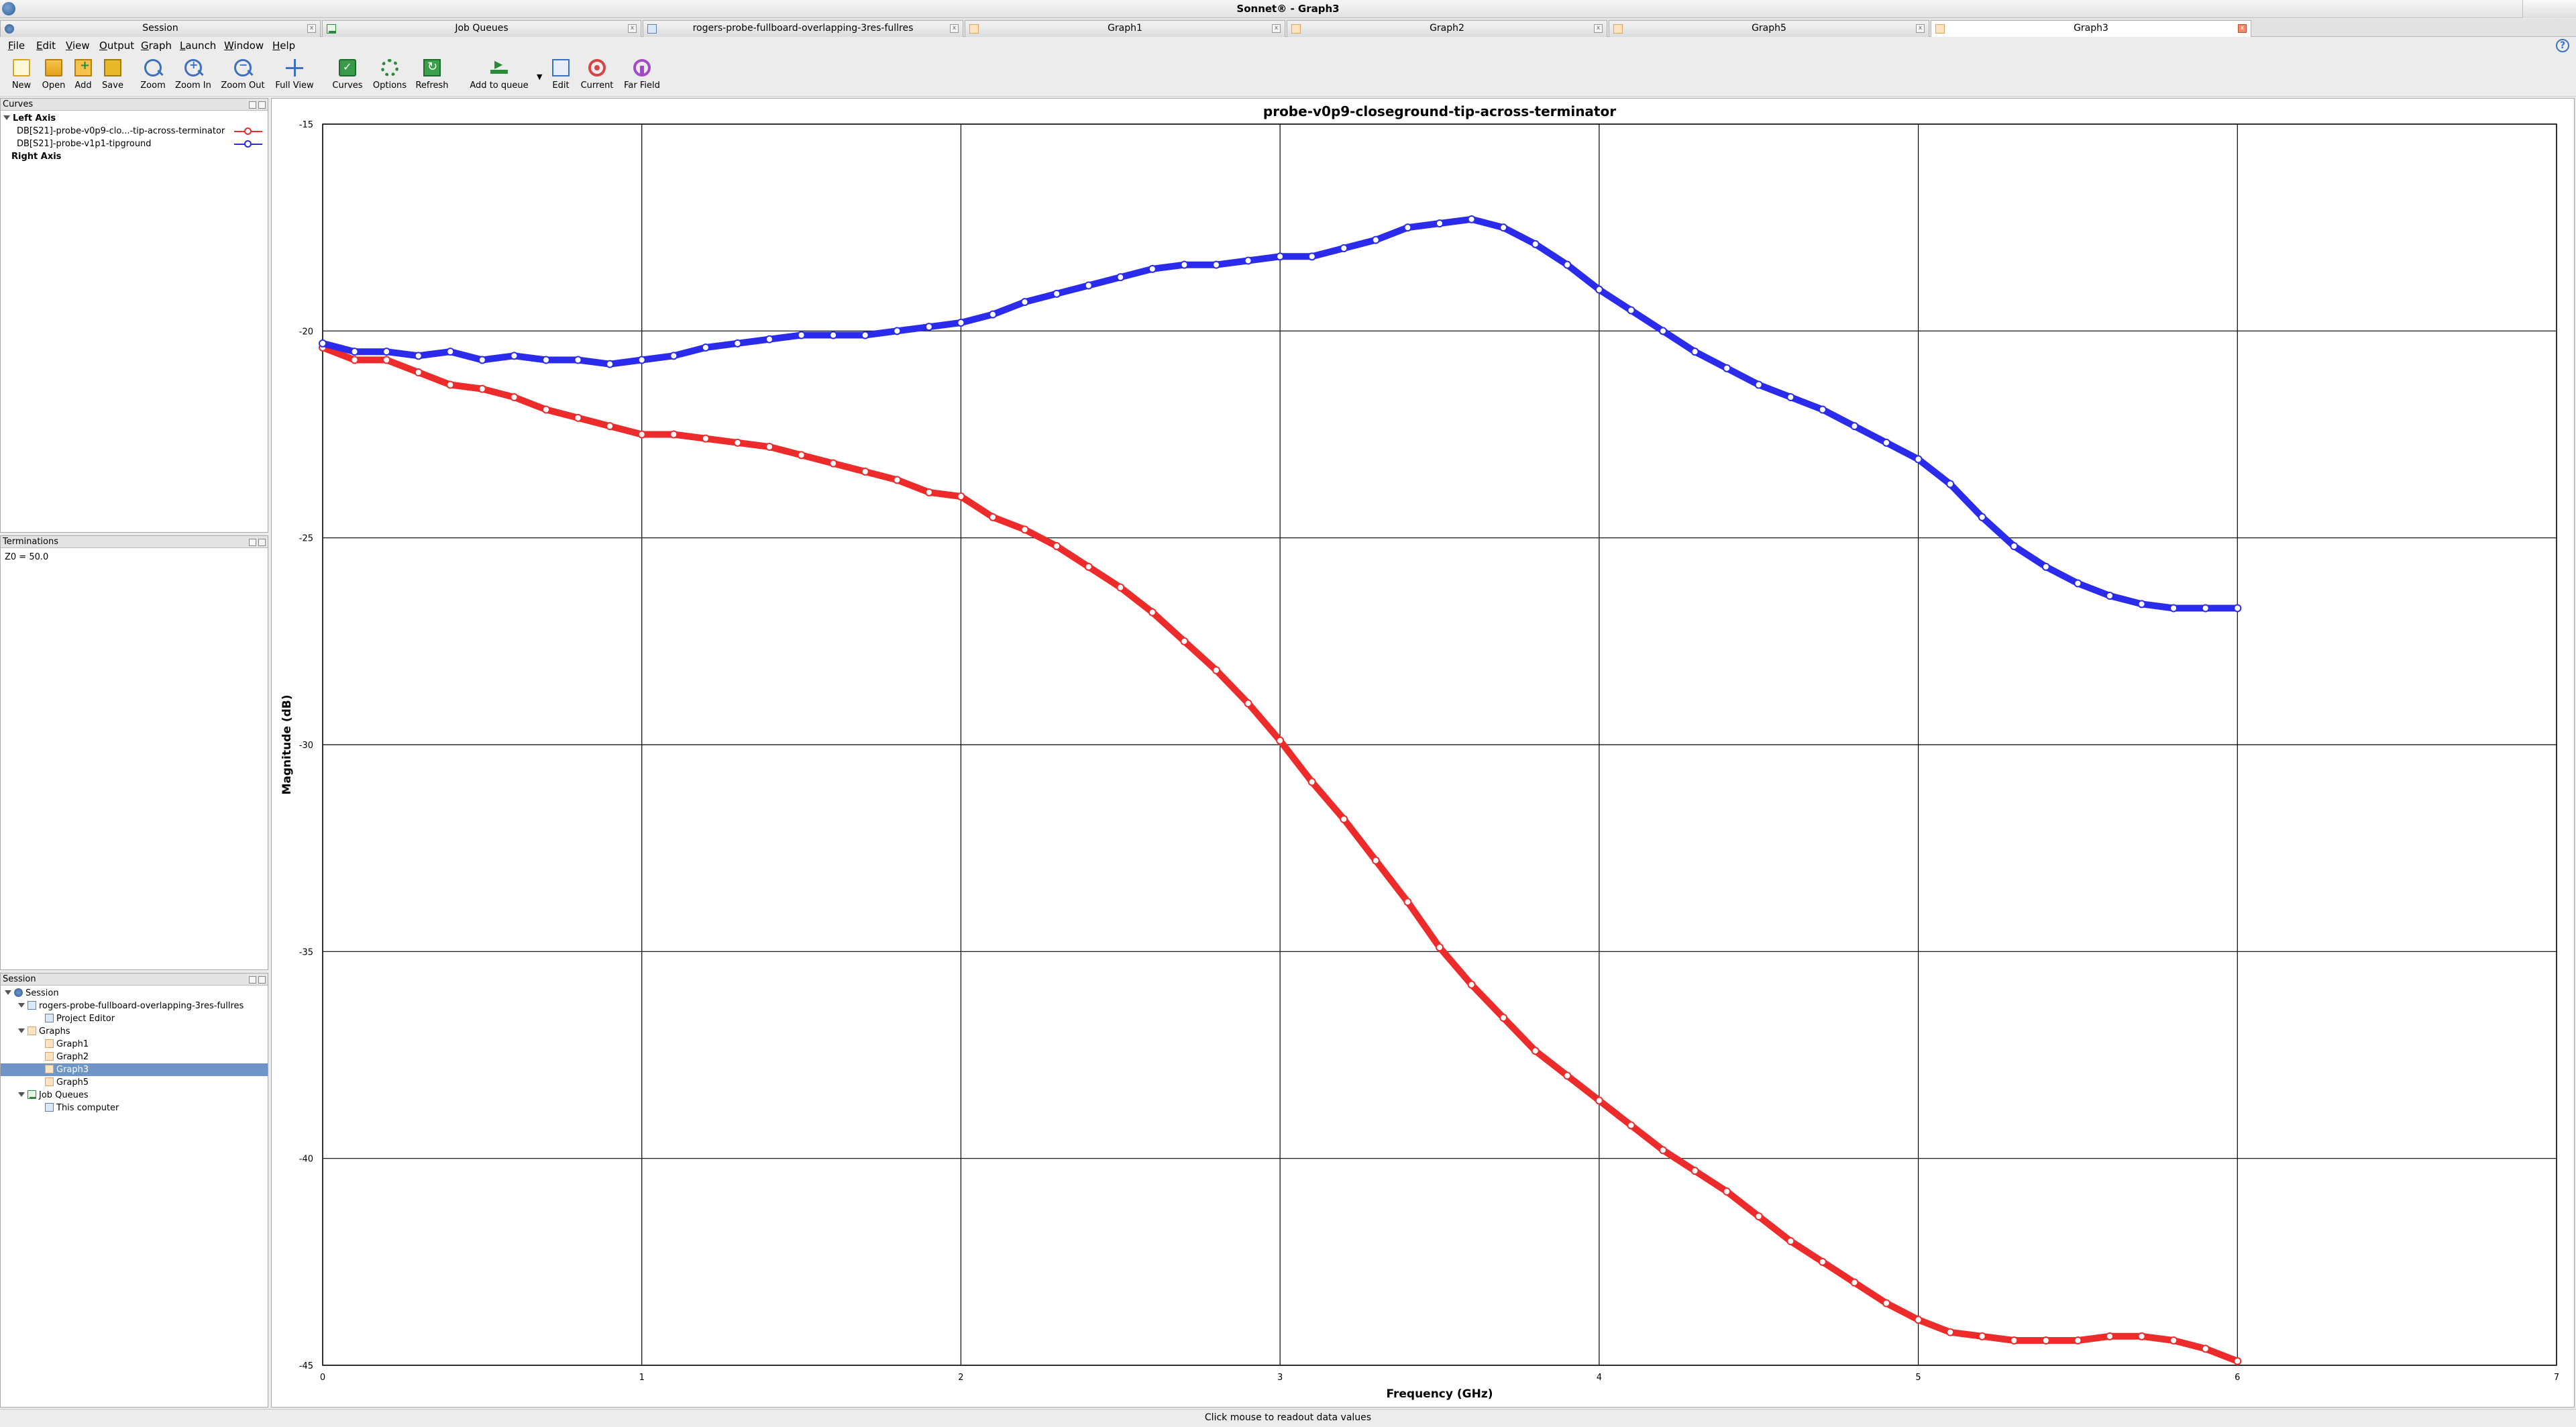 The width and height of the screenshot is (2576, 1427). I want to click on x-tick-label: 4, so click(1599, 1378).